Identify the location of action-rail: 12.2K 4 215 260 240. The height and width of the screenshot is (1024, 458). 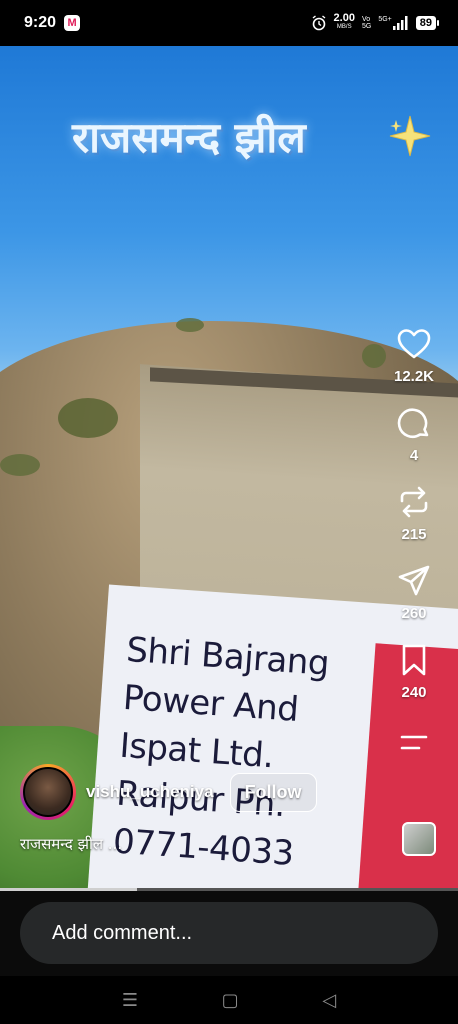
(414, 540).